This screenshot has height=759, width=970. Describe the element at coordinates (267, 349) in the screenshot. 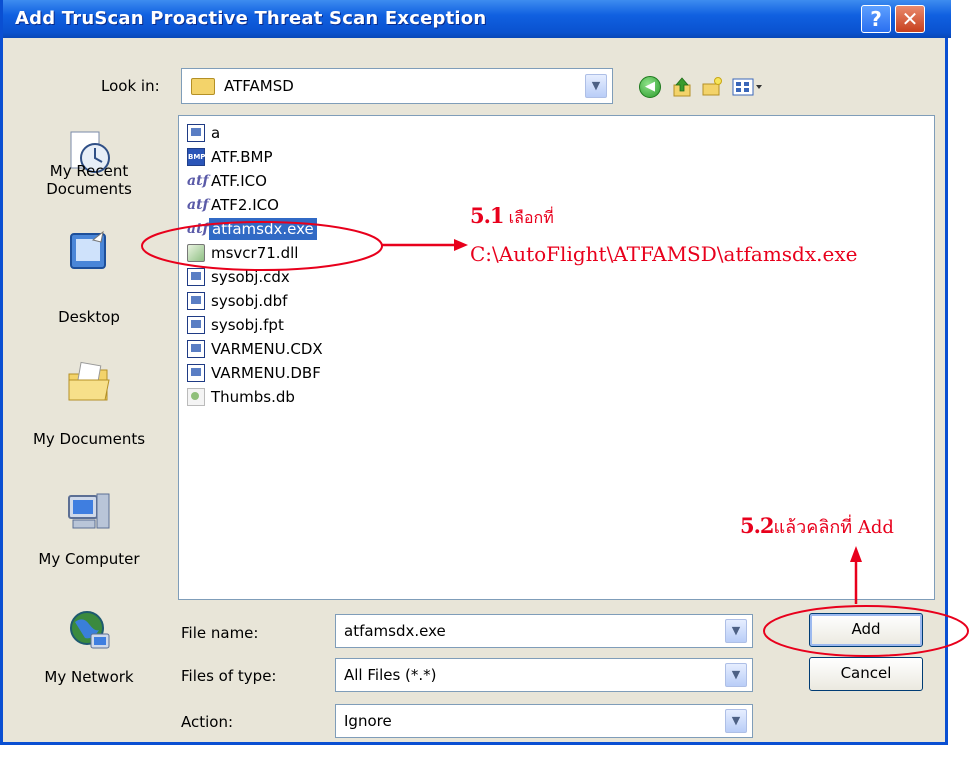

I see `file-item-name: VARMENU.CDX` at that location.